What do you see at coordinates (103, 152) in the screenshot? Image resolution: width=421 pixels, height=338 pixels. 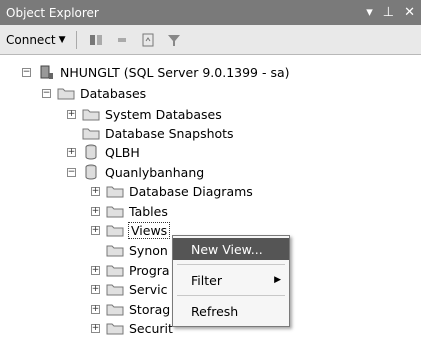 I see `tree-node-qlbh: + QLBH` at bounding box center [103, 152].